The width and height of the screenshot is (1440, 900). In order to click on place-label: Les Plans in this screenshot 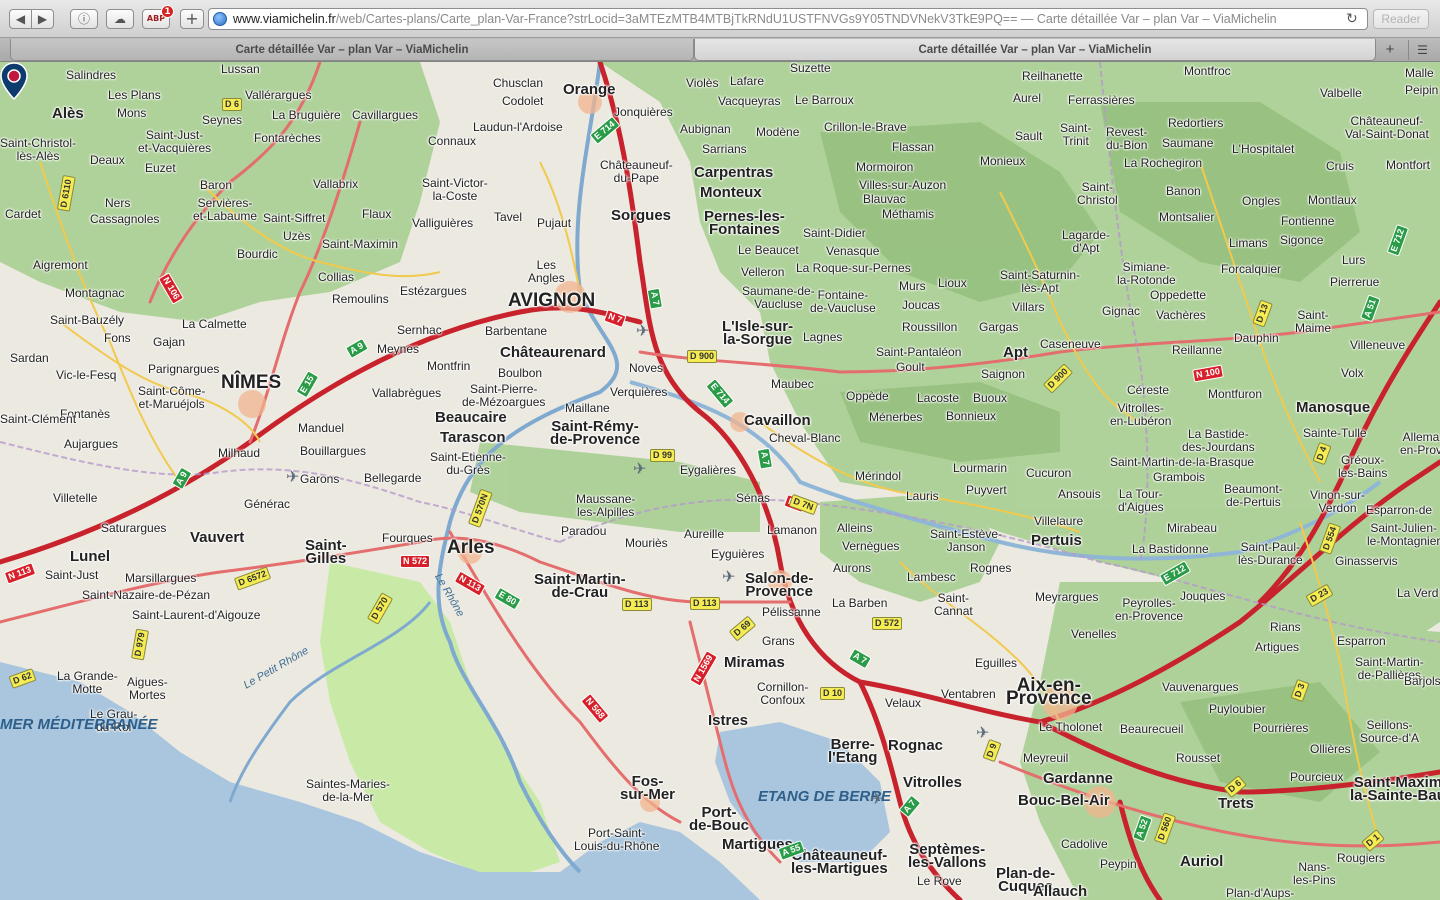, I will do `click(134, 95)`.